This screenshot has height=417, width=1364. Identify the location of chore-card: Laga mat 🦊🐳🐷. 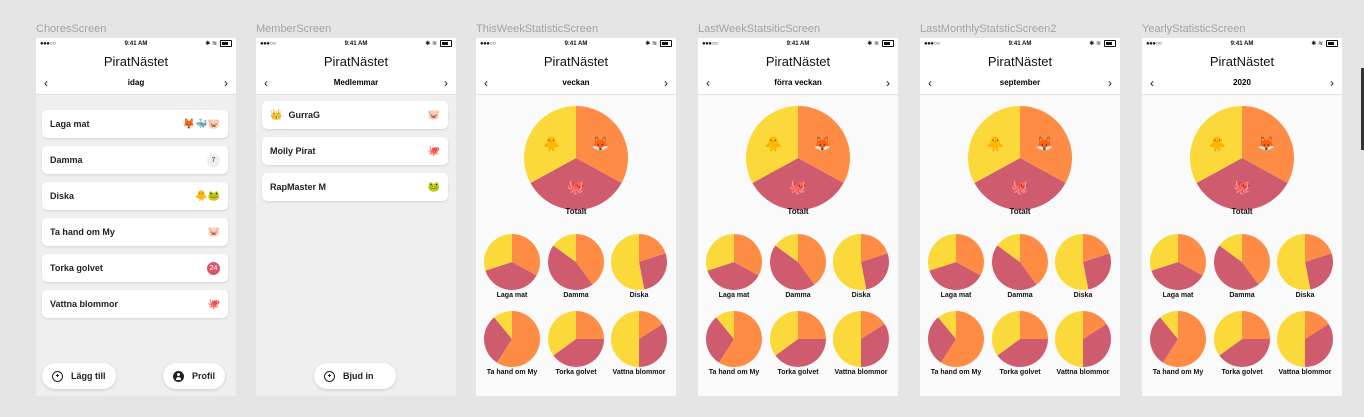
(135, 124).